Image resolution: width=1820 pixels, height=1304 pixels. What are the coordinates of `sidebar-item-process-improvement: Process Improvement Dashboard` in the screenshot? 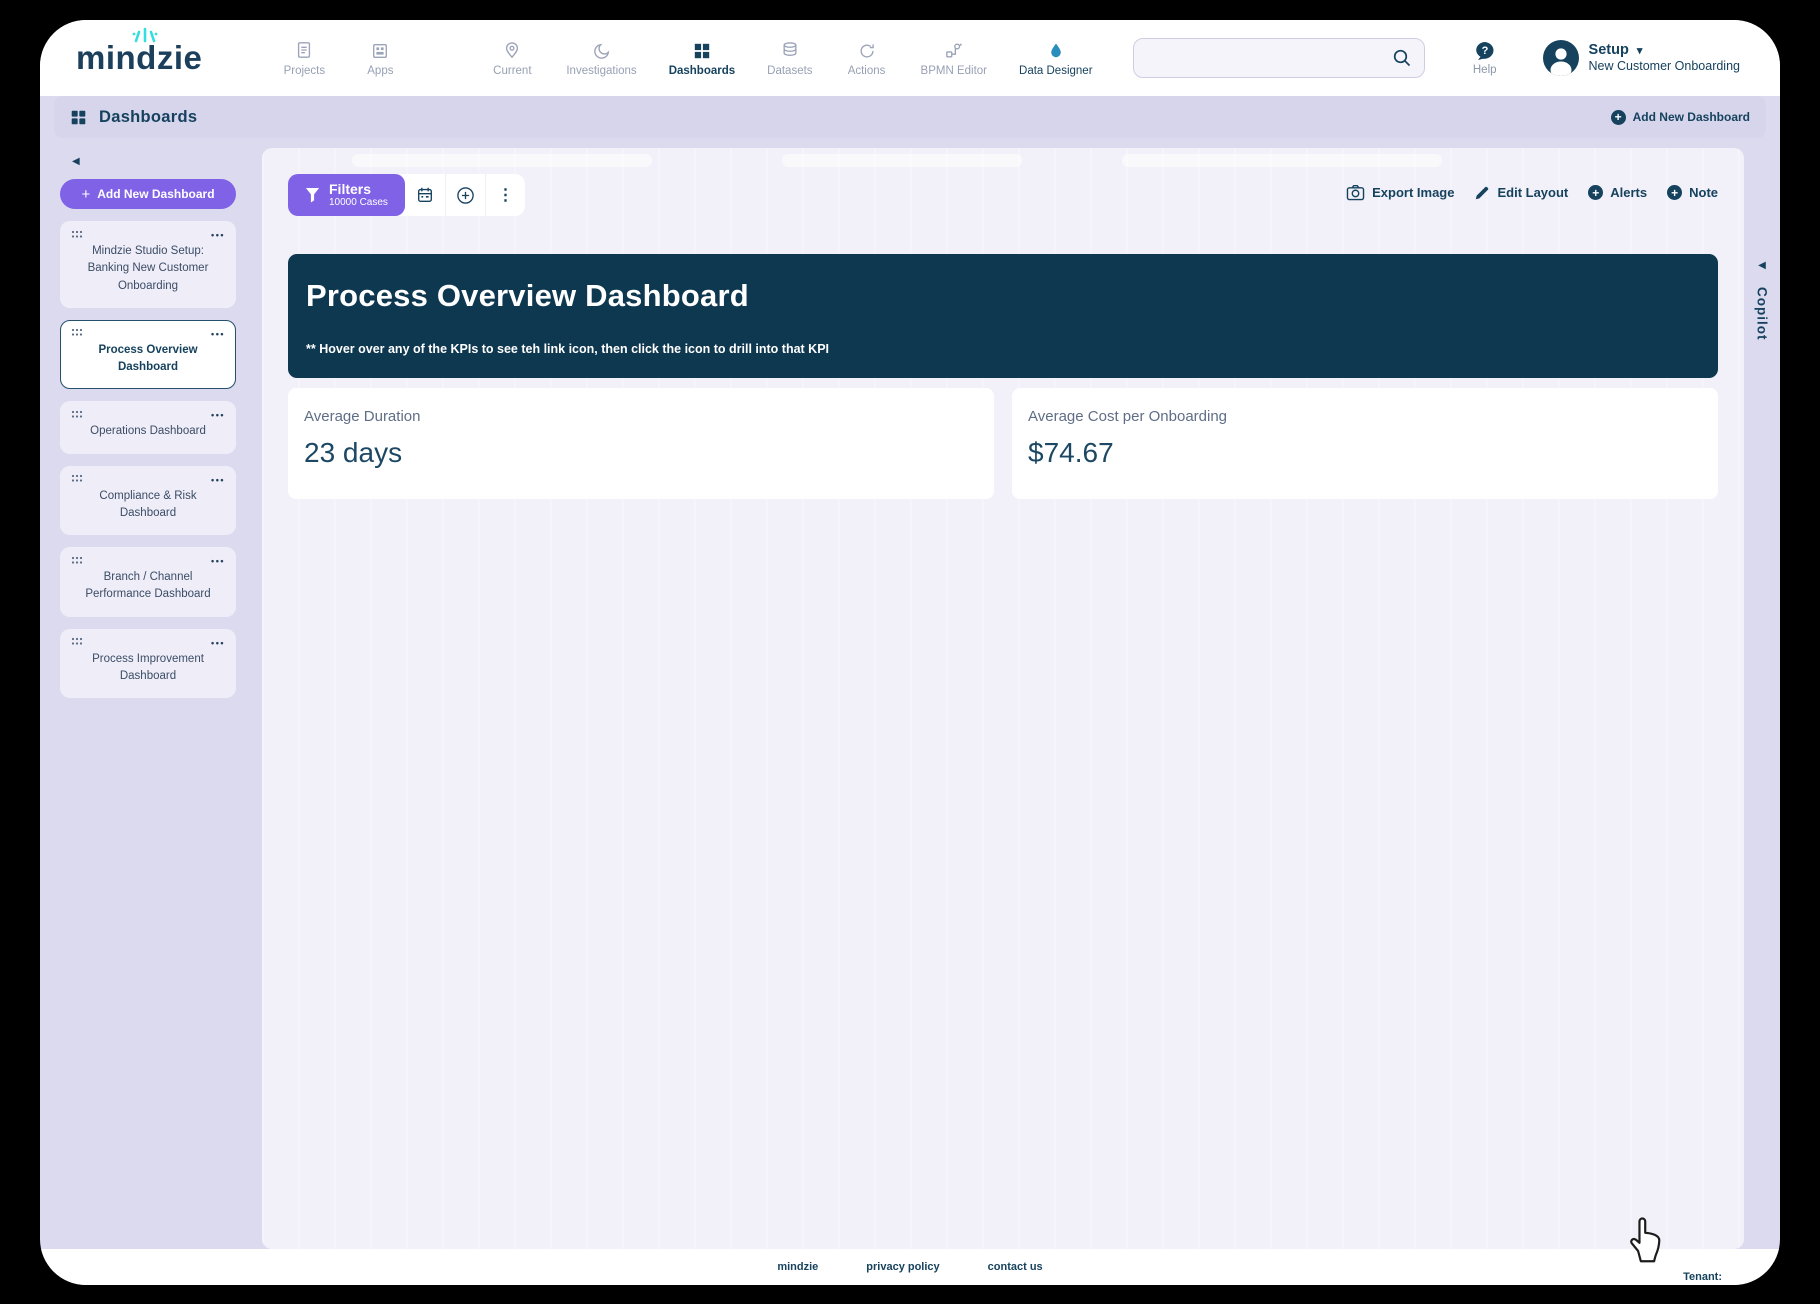 It's located at (148, 663).